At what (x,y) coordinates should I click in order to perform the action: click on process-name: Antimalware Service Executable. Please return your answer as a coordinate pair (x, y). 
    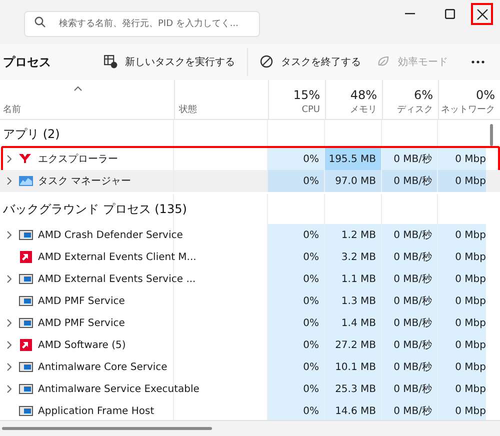
    Looking at the image, I should click on (119, 389).